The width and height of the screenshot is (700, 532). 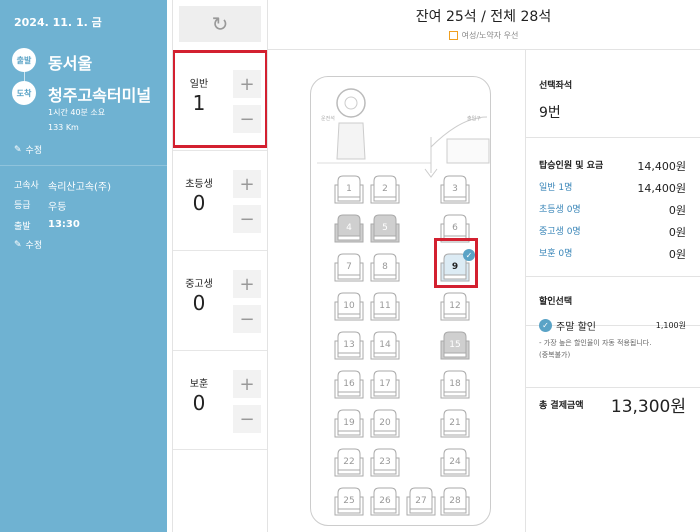 What do you see at coordinates (556, 86) in the screenshot?
I see `selected-seat-title: 선택좌석` at bounding box center [556, 86].